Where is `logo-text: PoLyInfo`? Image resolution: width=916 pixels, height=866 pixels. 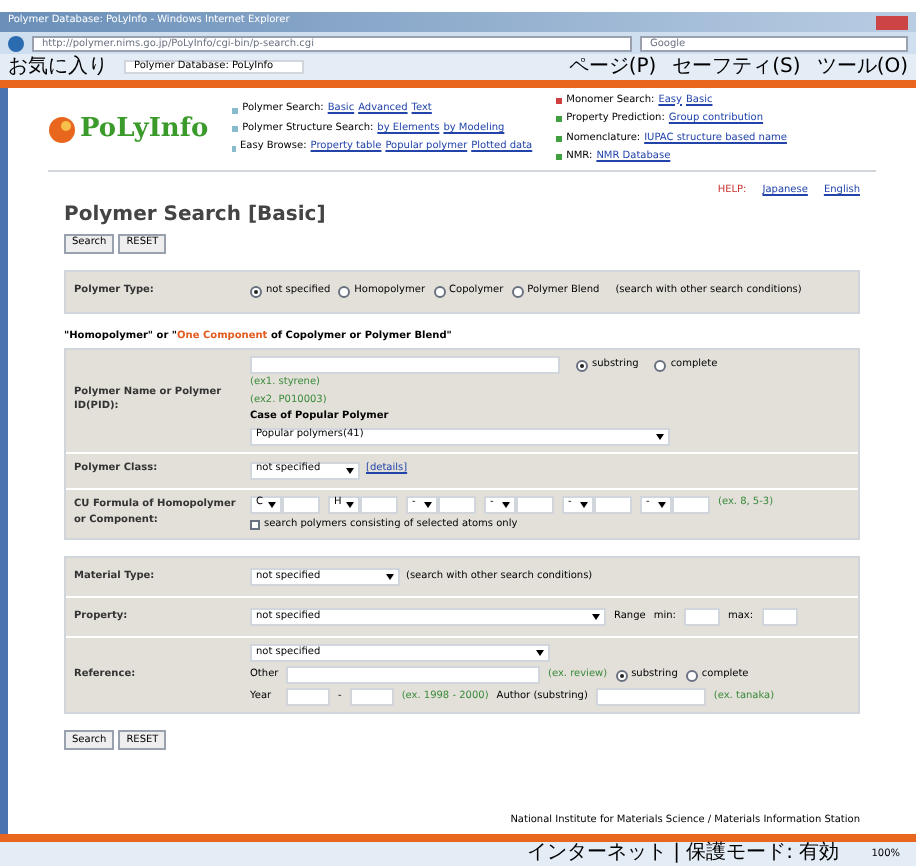 logo-text: PoLyInfo is located at coordinates (144, 129).